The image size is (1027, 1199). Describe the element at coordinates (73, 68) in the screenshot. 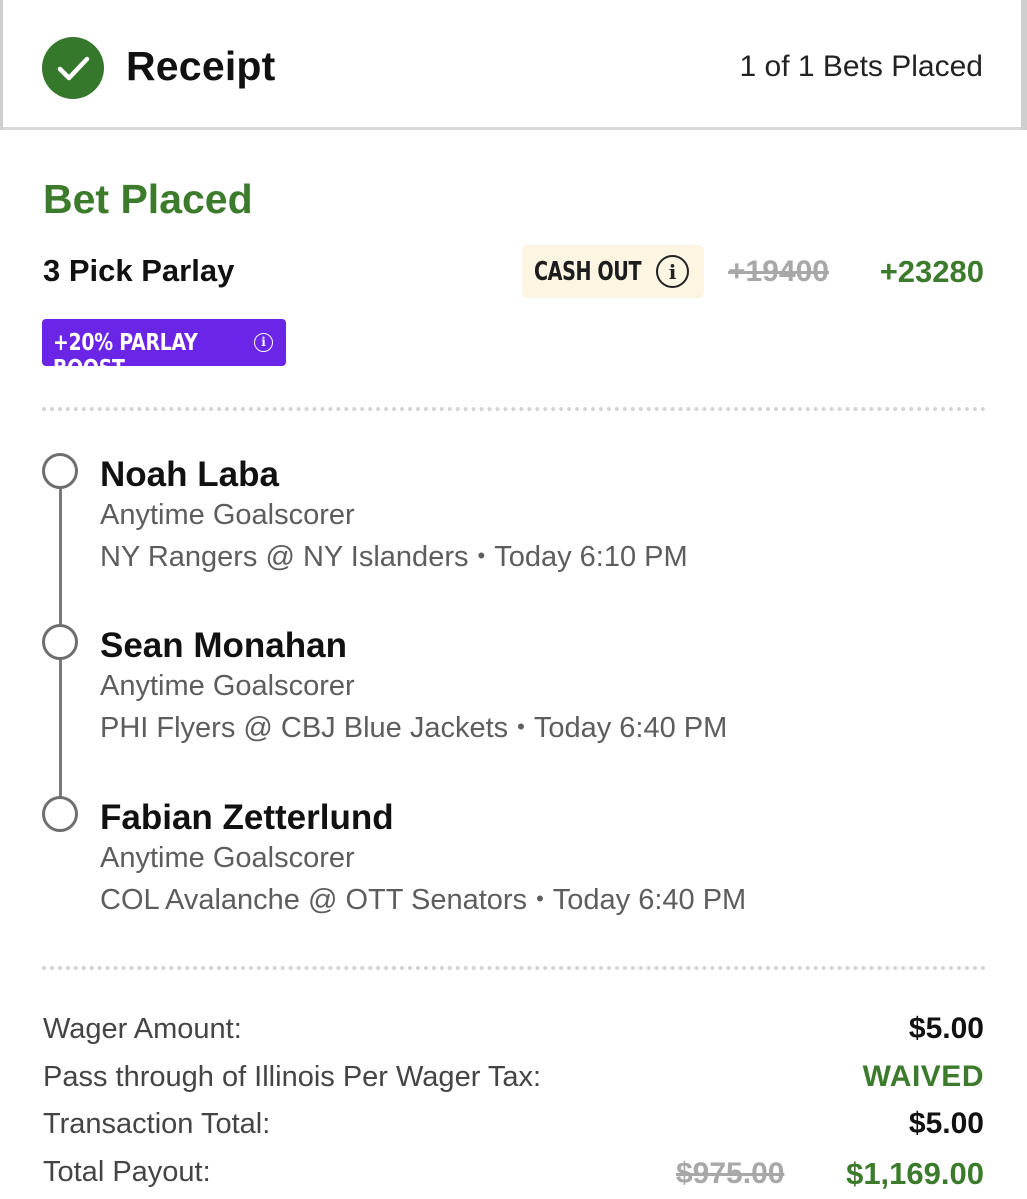

I see `check-circle-icon` at that location.